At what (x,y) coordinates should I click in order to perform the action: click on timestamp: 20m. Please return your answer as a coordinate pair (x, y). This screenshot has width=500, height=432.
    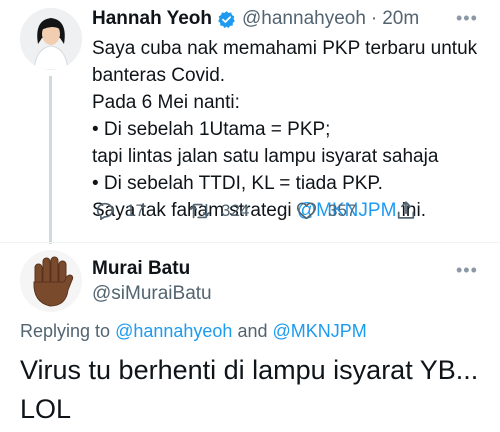
    Looking at the image, I should click on (400, 19).